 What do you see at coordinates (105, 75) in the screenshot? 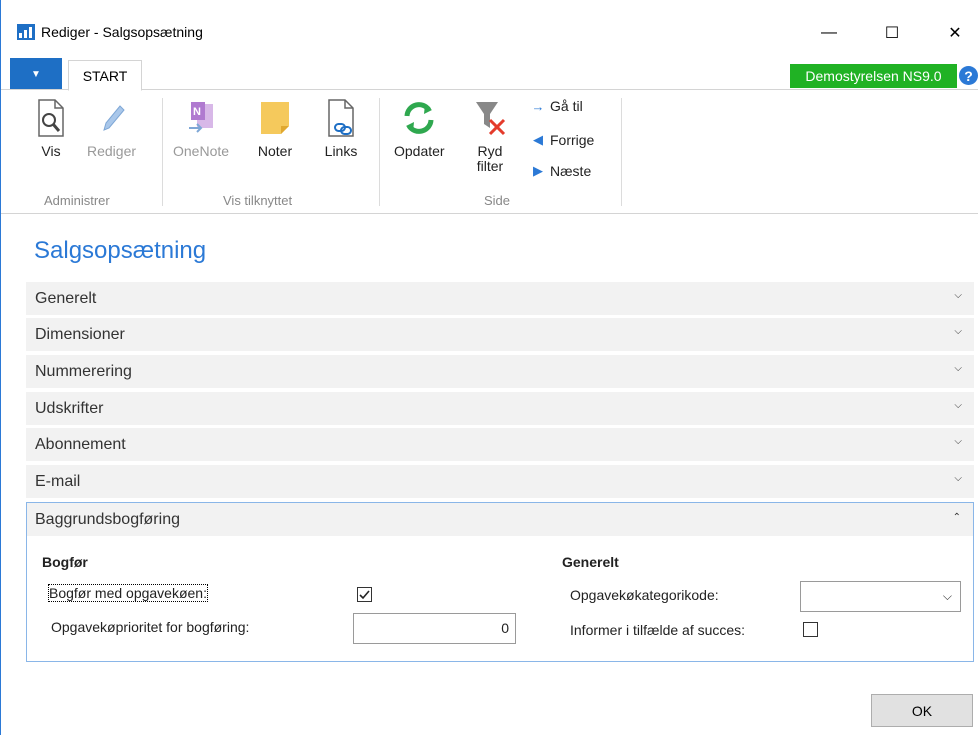
I see `tab-start: START` at bounding box center [105, 75].